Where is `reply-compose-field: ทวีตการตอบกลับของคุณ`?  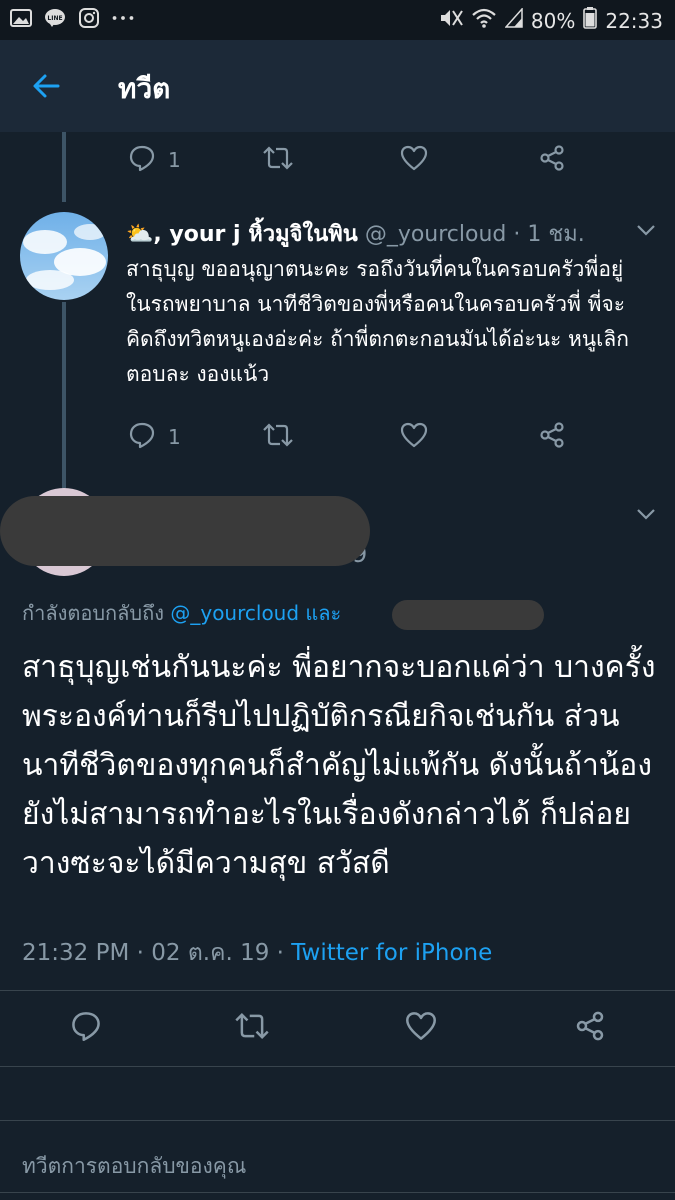 reply-compose-field: ทวีตการตอบกลับของคุณ is located at coordinates (134, 1166).